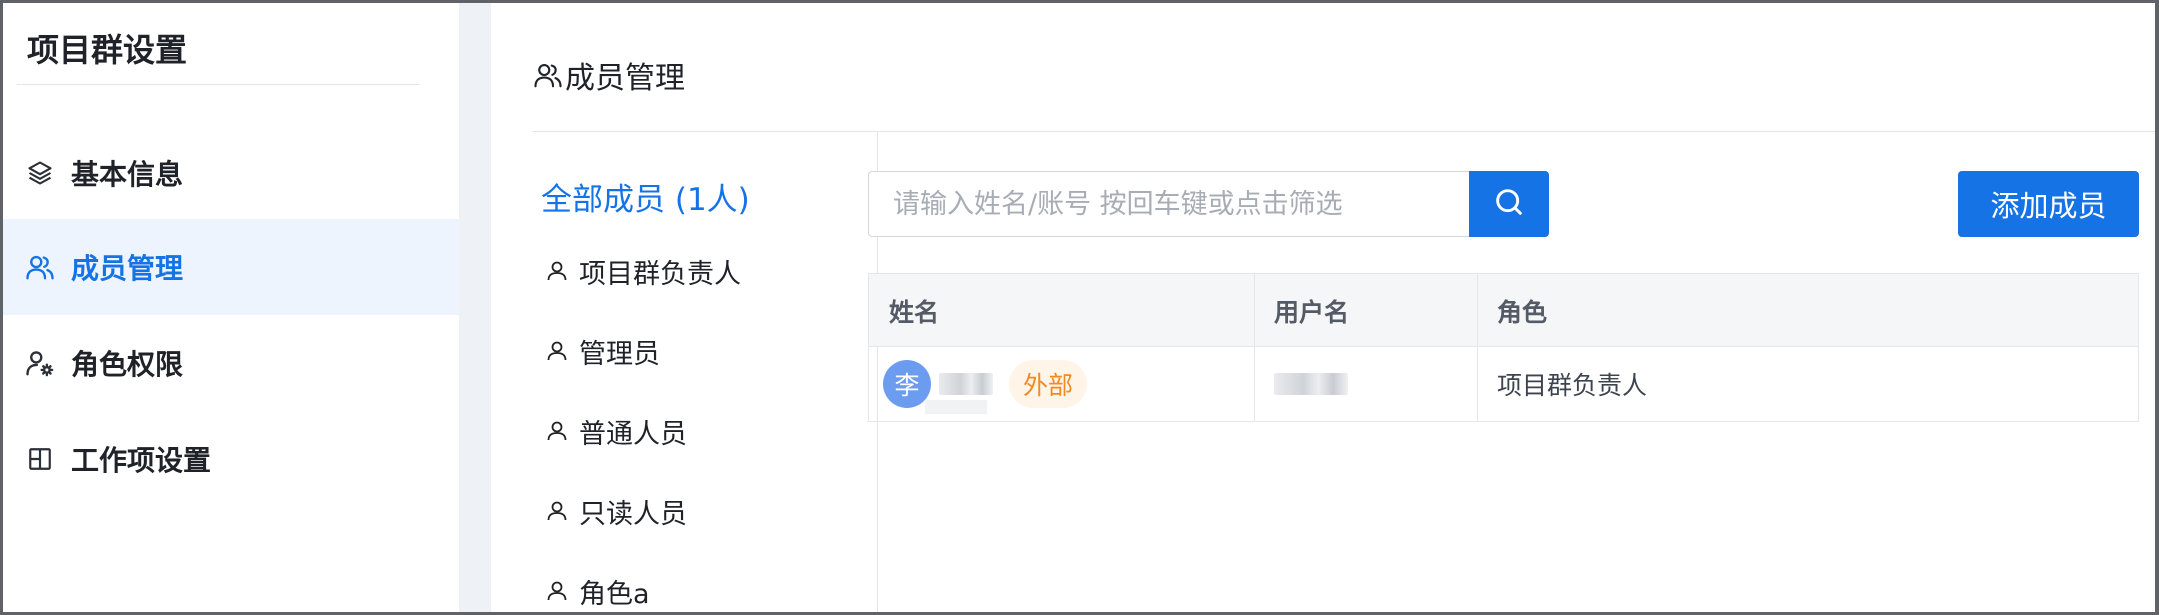 This screenshot has height=615, width=2159. What do you see at coordinates (966, 384) in the screenshot?
I see `redacted-name` at bounding box center [966, 384].